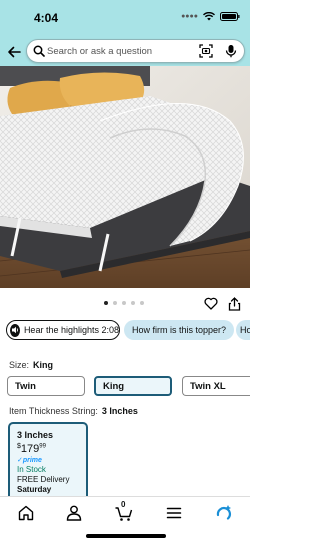  What do you see at coordinates (15, 330) in the screenshot?
I see `audio-play-icon` at bounding box center [15, 330].